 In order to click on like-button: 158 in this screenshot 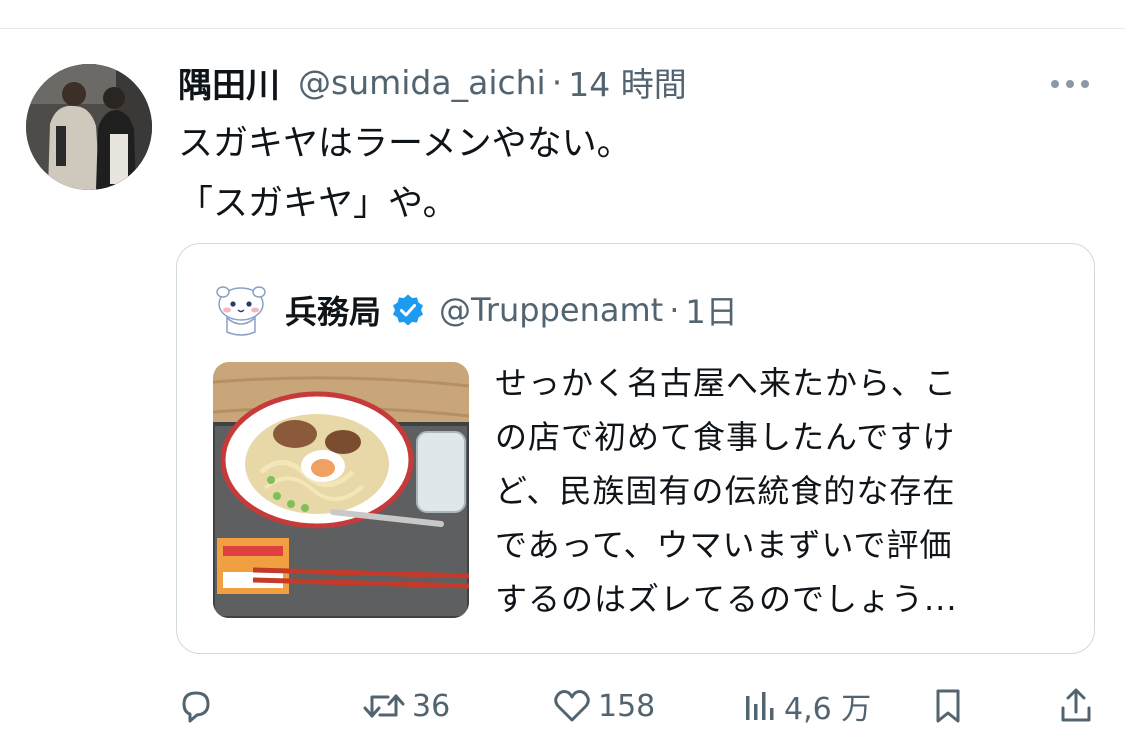, I will do `click(603, 706)`.